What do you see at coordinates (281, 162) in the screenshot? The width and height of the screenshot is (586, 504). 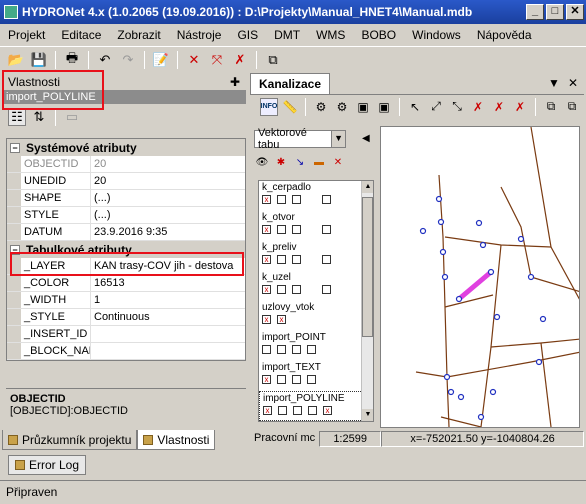 I see `marker-icon: ✱` at bounding box center [281, 162].